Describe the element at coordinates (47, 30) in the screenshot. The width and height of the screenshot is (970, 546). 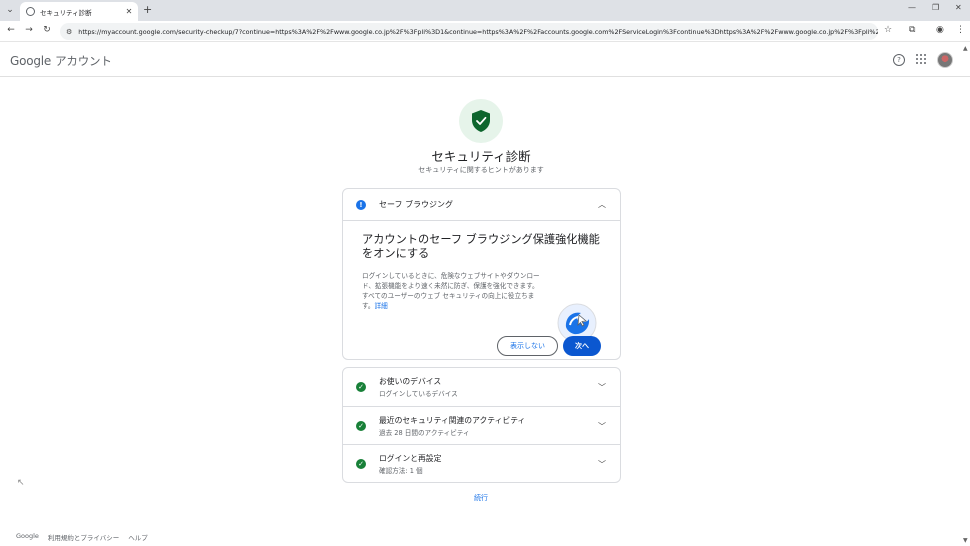
I see `reload-icon: ↻` at that location.